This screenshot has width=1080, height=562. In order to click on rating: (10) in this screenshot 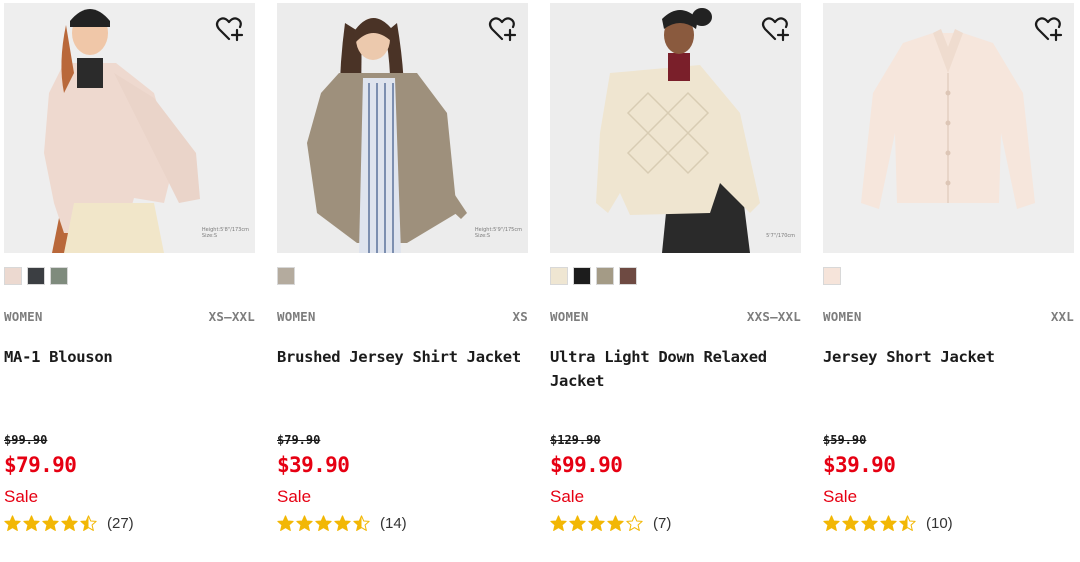, I will do `click(888, 523)`.